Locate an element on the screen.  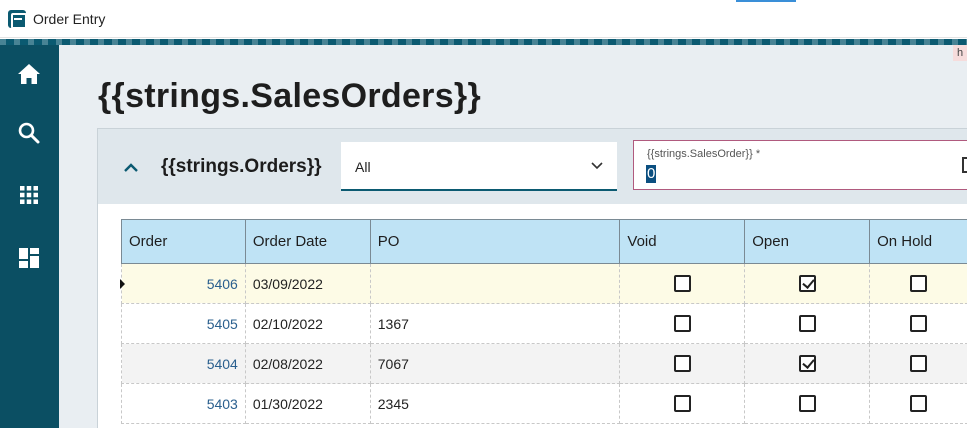
order-link: 5403 is located at coordinates (222, 404).